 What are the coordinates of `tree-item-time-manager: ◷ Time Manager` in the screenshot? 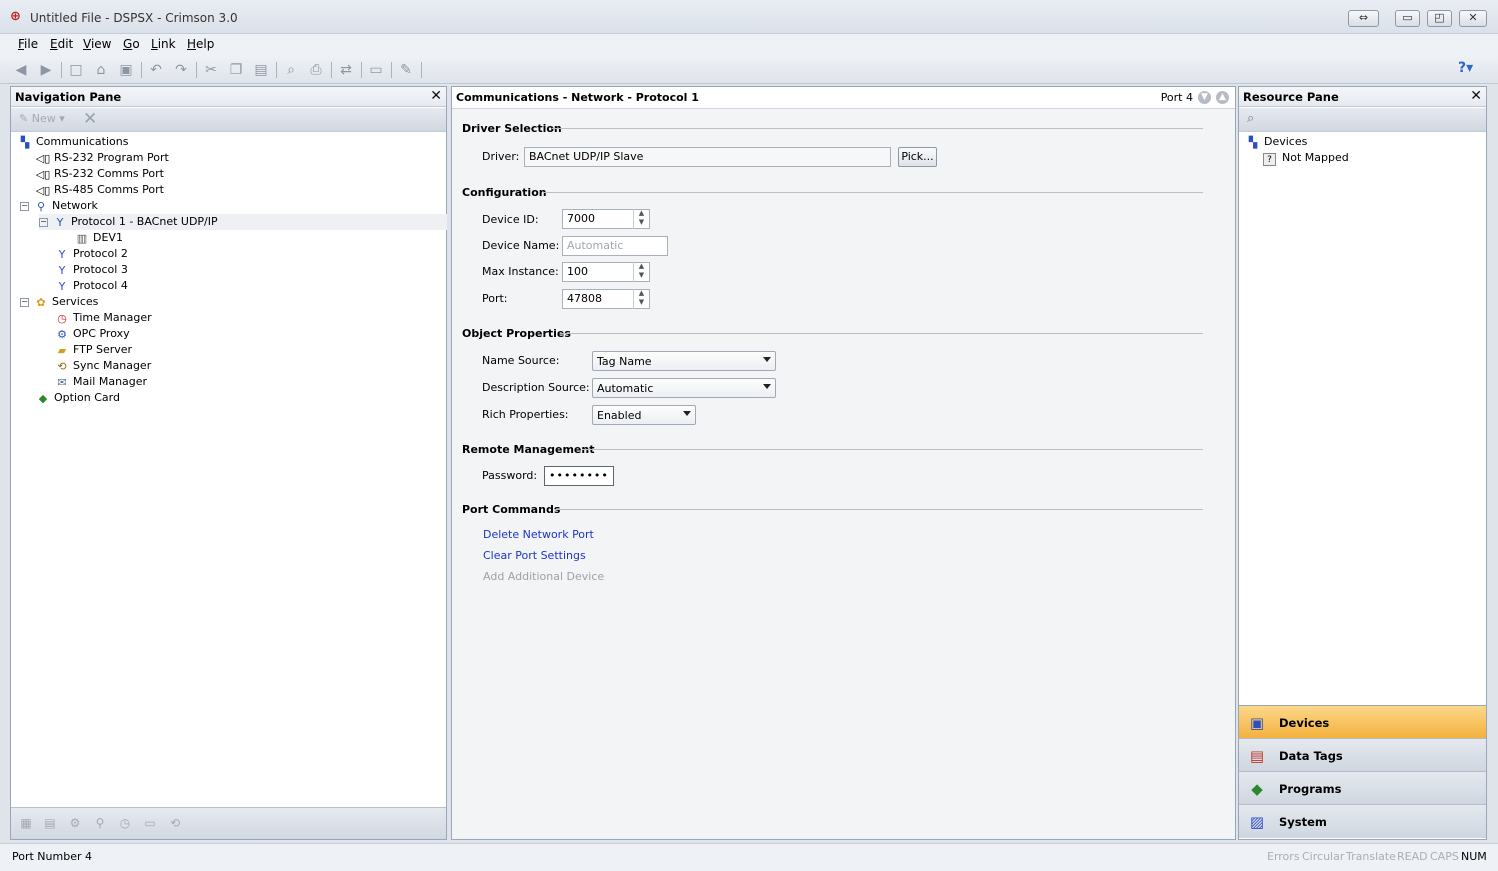 It's located at (102, 318).